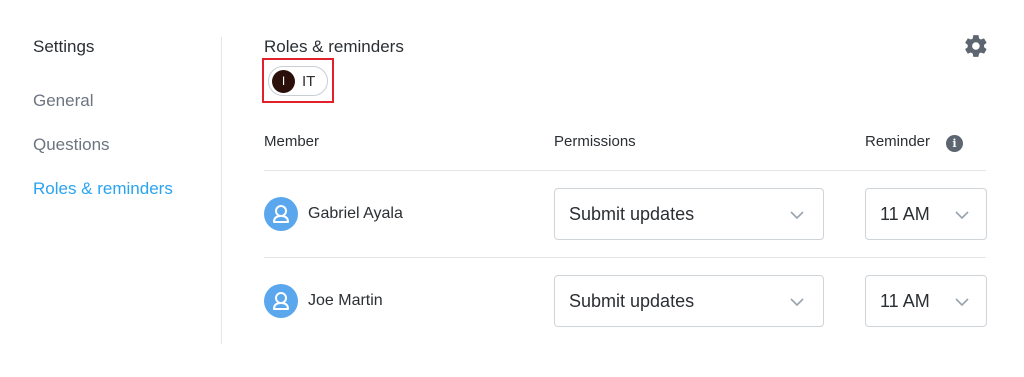  What do you see at coordinates (63, 101) in the screenshot?
I see `sidebar-item-general: General` at bounding box center [63, 101].